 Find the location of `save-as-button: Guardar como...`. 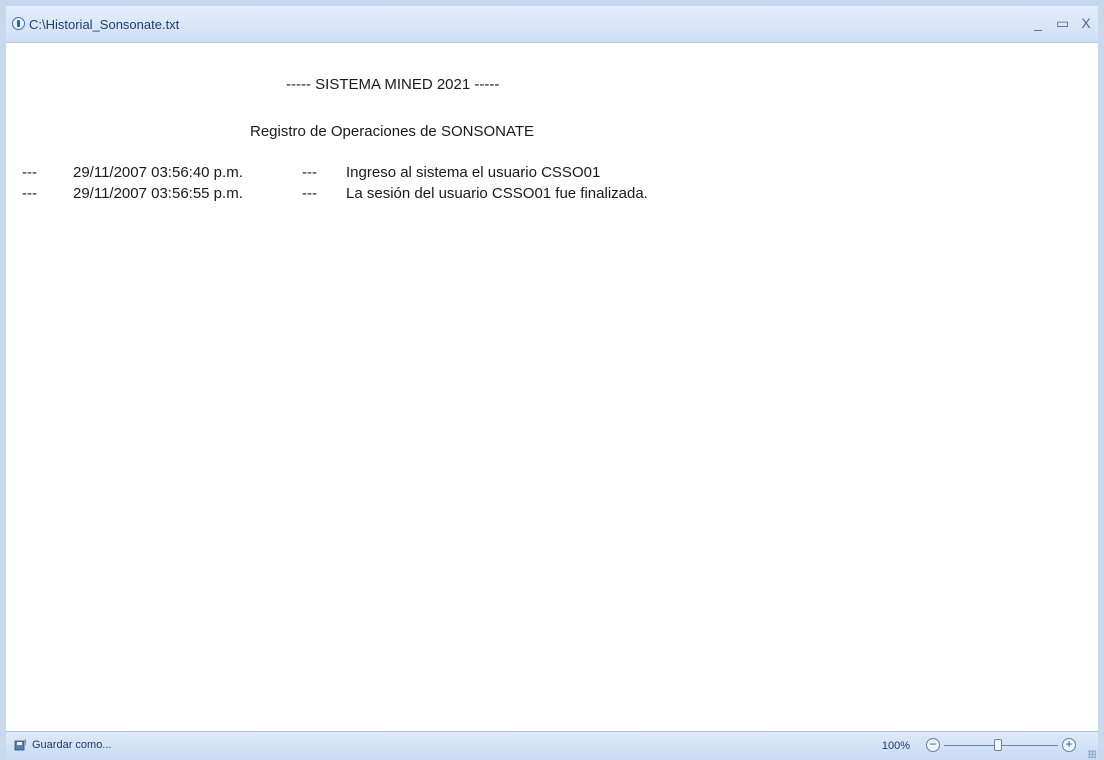

save-as-button: Guardar como... is located at coordinates (62, 744).